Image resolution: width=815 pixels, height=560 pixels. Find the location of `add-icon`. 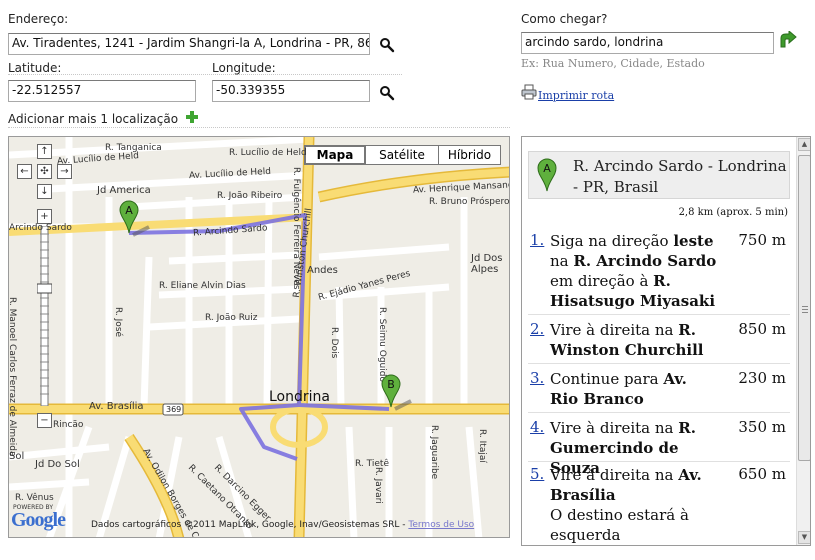

add-icon is located at coordinates (192, 117).